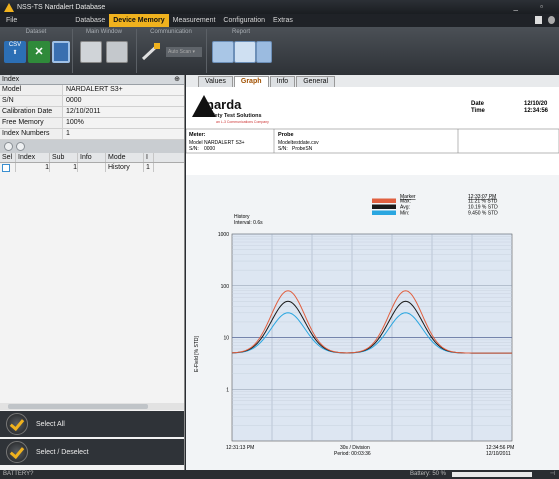  Describe the element at coordinates (92, 101) in the screenshot. I see `property-row: S/N 0000` at that location.